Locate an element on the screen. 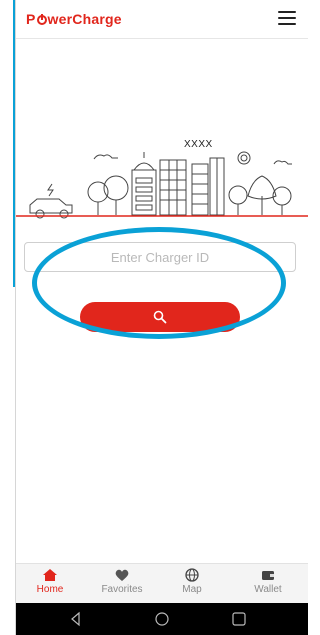 Image resolution: width=320 pixels, height=635 pixels. nav-label-map: Map is located at coordinates (192, 589).